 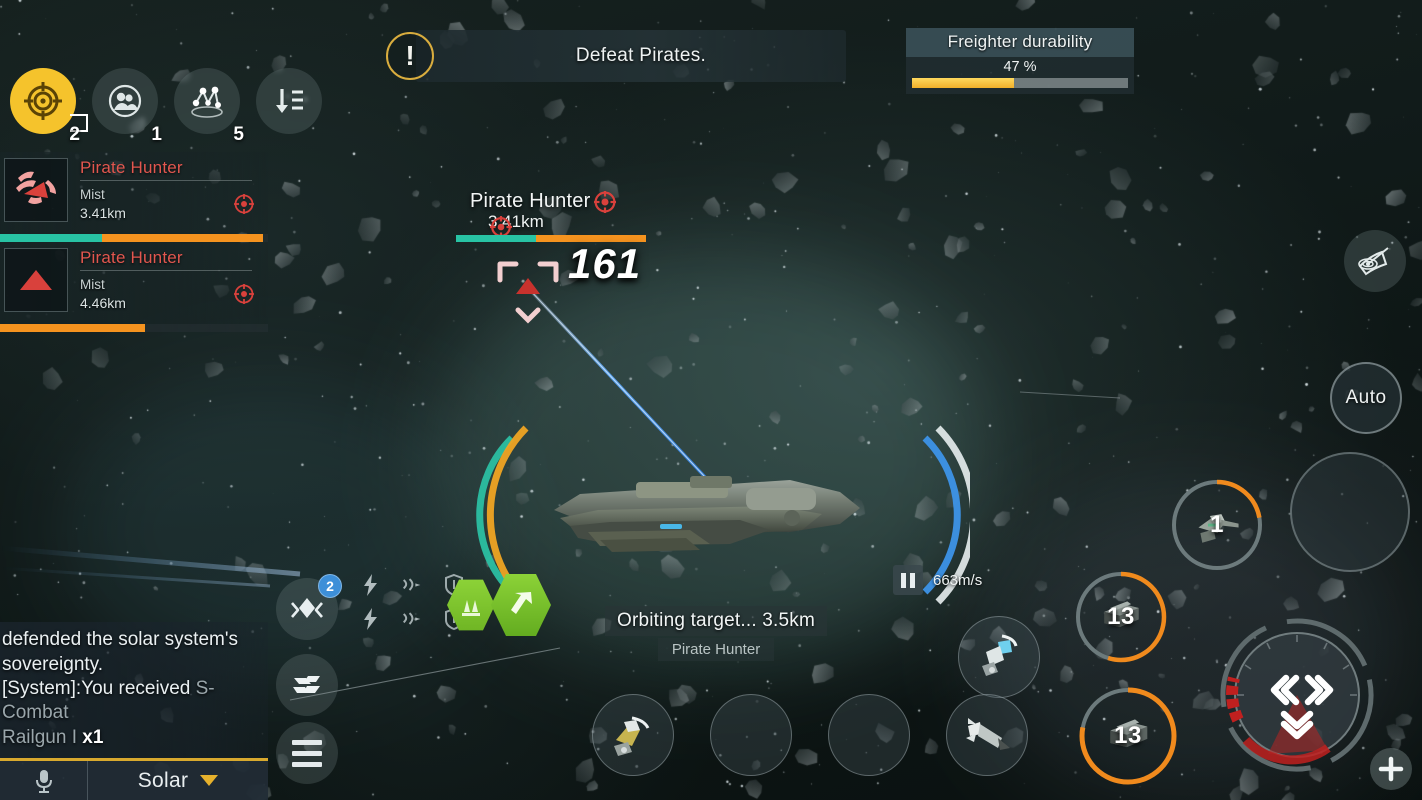 I want to click on loot-badge-count: 2, so click(x=330, y=586).